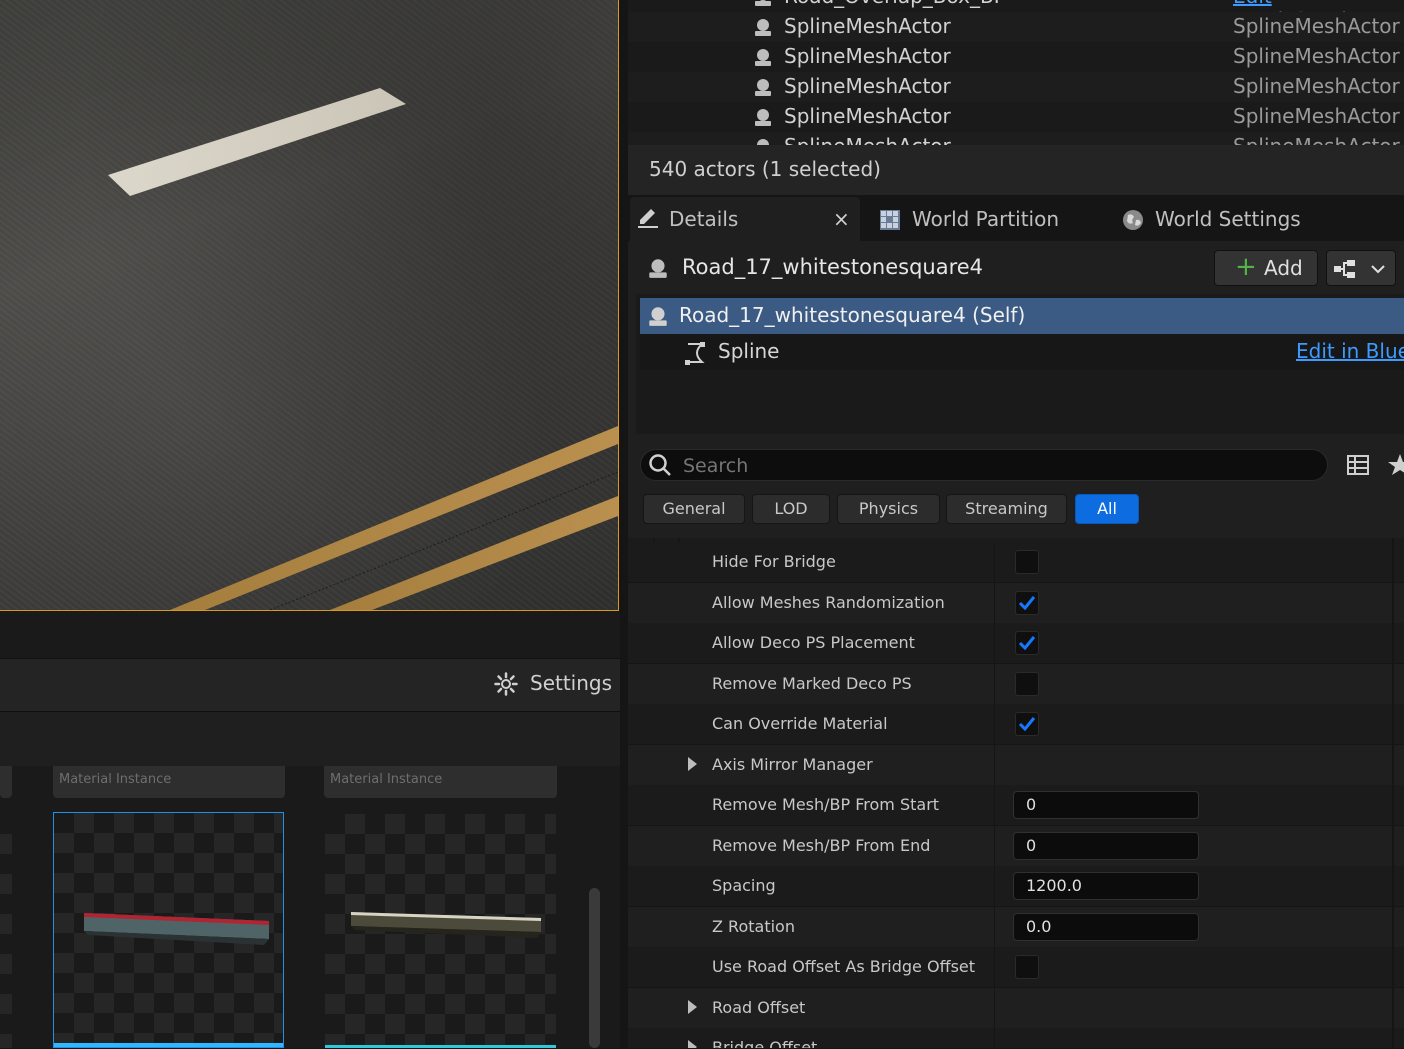 This screenshot has width=1404, height=1049. Describe the element at coordinates (176, 929) in the screenshot. I see `asset-thumbnail` at that location.